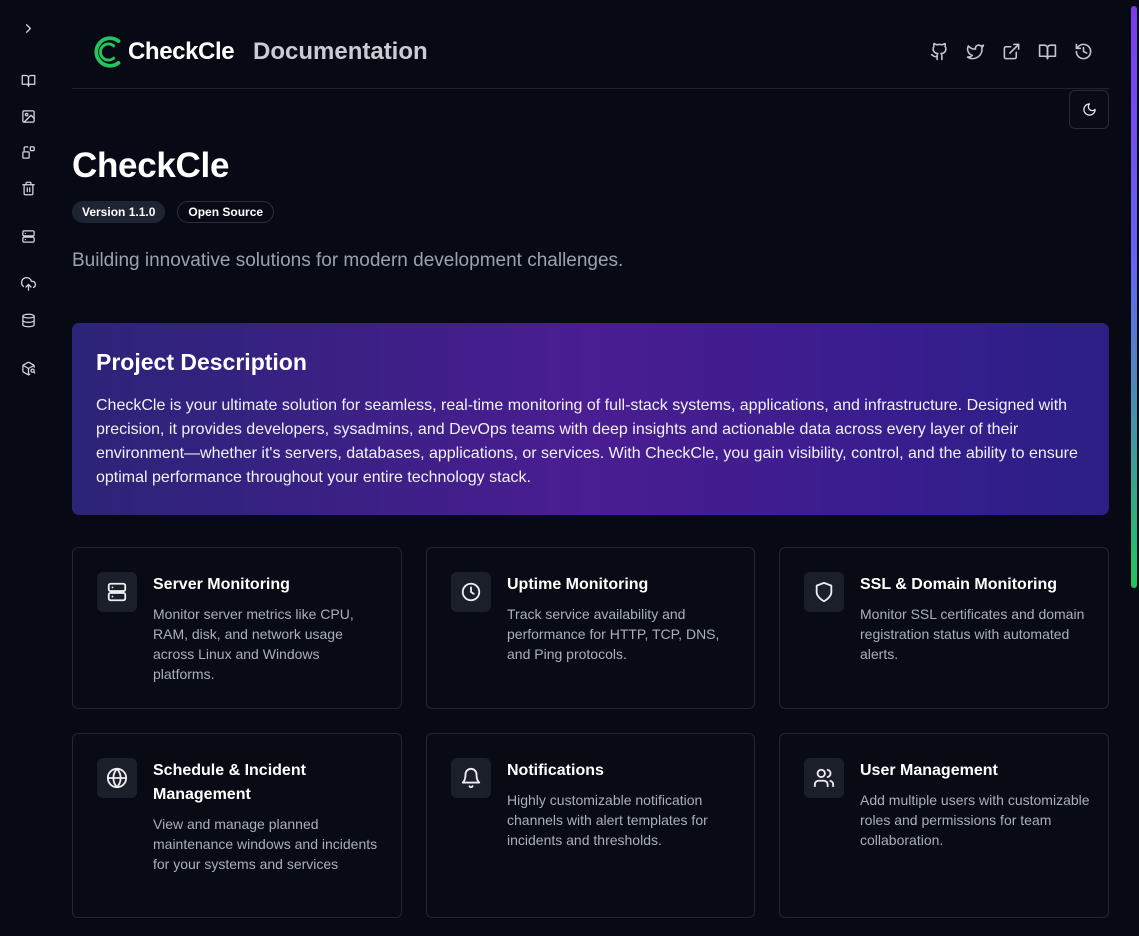  I want to click on image-icon, so click(28, 116).